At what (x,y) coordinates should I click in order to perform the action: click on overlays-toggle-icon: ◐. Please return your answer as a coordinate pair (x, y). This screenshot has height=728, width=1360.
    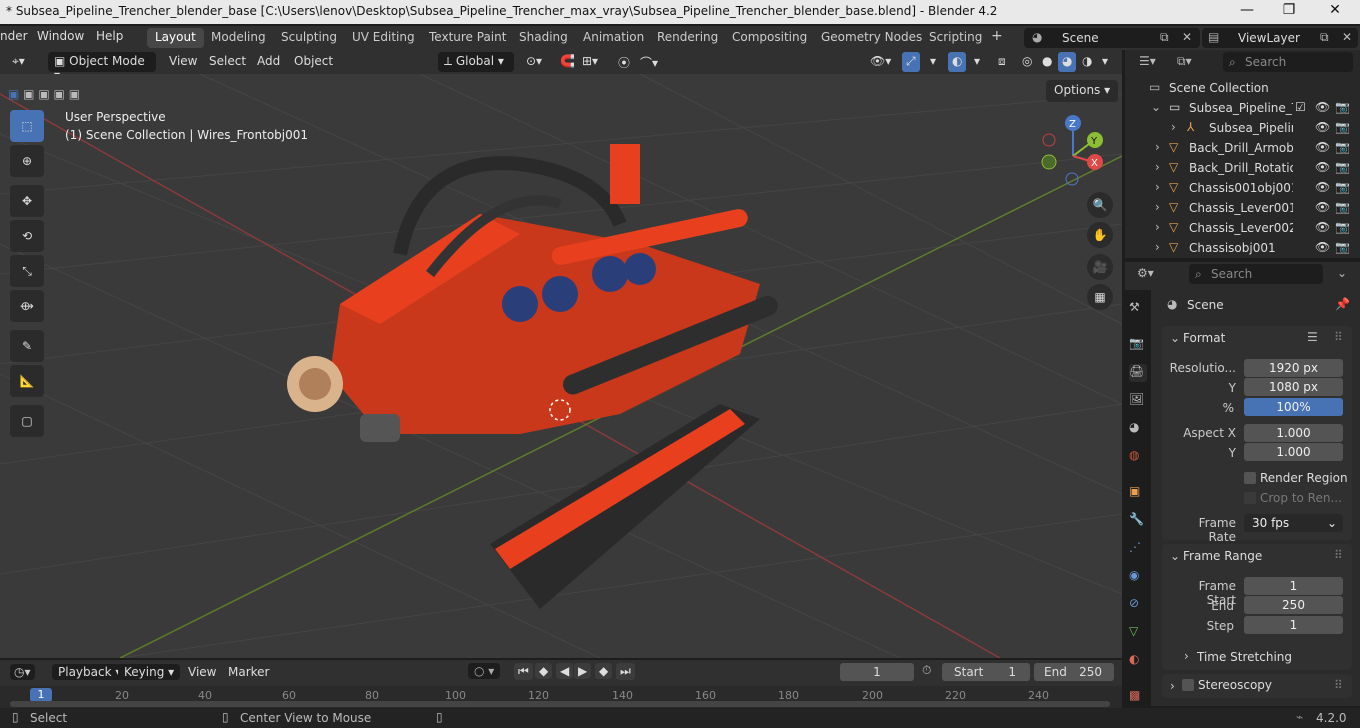
    Looking at the image, I should click on (957, 62).